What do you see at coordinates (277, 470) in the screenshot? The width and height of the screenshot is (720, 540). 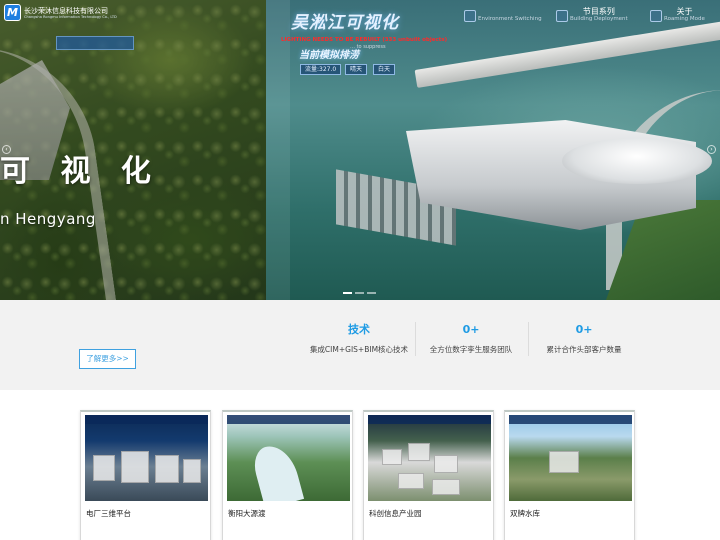 I see `river-graphic` at bounding box center [277, 470].